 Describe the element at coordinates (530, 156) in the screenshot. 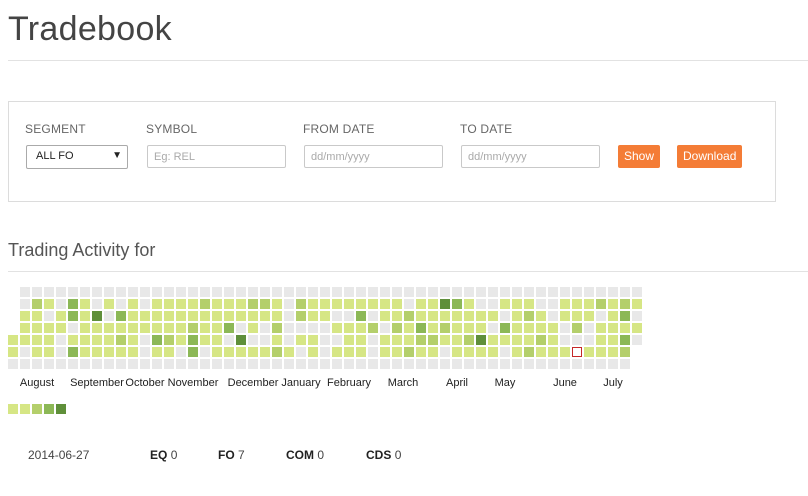

I see `to-date-input` at that location.